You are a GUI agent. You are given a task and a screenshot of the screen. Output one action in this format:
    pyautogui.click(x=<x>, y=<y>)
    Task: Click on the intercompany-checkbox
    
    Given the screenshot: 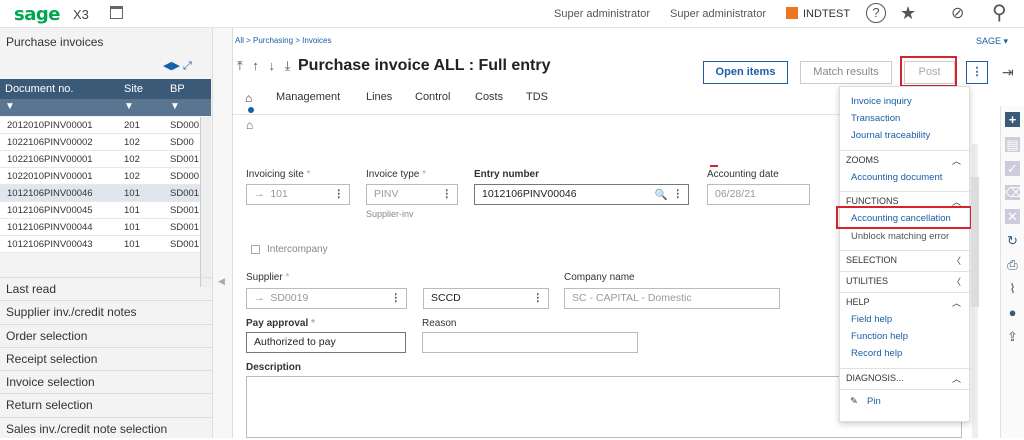 What is the action you would take?
    pyautogui.click(x=255, y=249)
    